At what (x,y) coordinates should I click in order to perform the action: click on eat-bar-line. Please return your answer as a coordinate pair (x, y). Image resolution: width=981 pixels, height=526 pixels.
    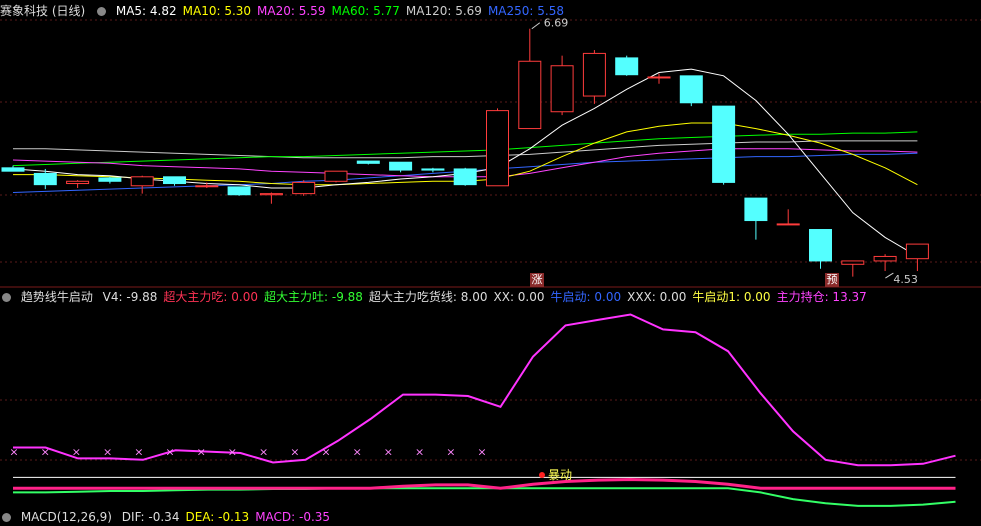
    Looking at the image, I should click on (484, 483).